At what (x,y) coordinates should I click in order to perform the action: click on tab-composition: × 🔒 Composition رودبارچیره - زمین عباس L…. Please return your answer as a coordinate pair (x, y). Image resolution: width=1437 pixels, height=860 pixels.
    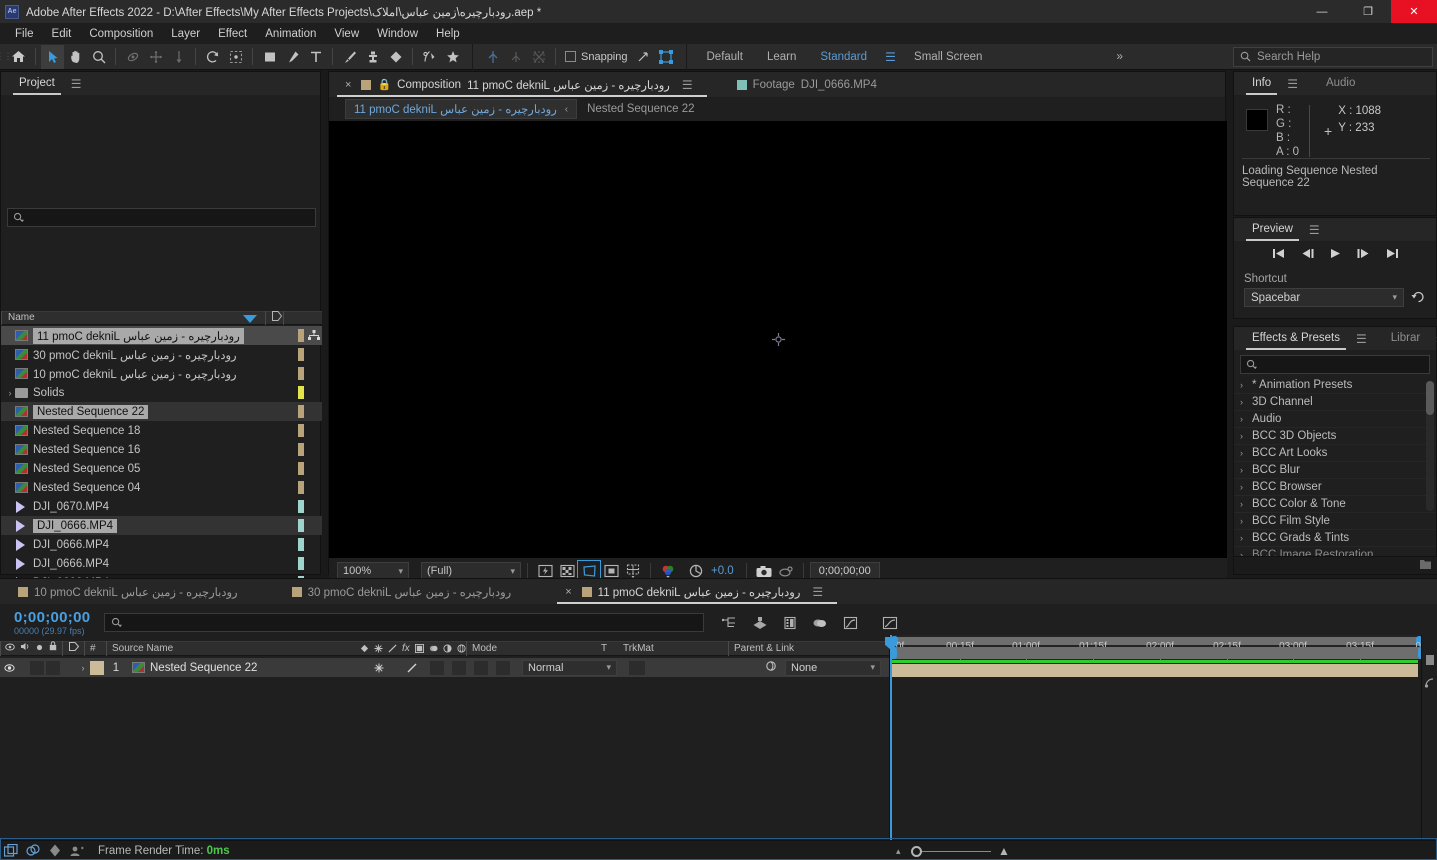
    Looking at the image, I should click on (522, 84).